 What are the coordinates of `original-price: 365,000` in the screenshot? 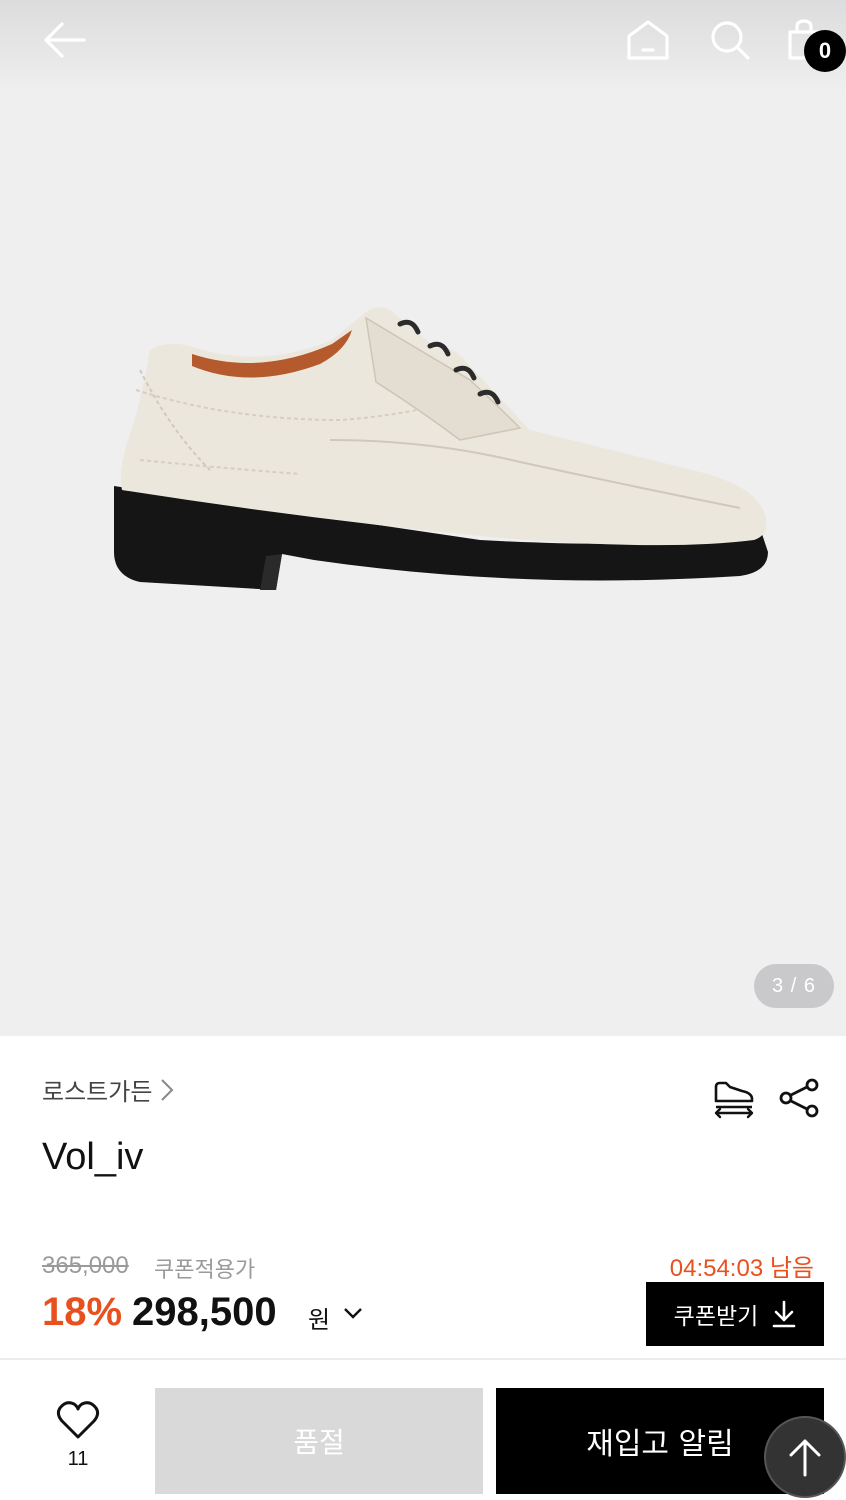 It's located at (85, 1265).